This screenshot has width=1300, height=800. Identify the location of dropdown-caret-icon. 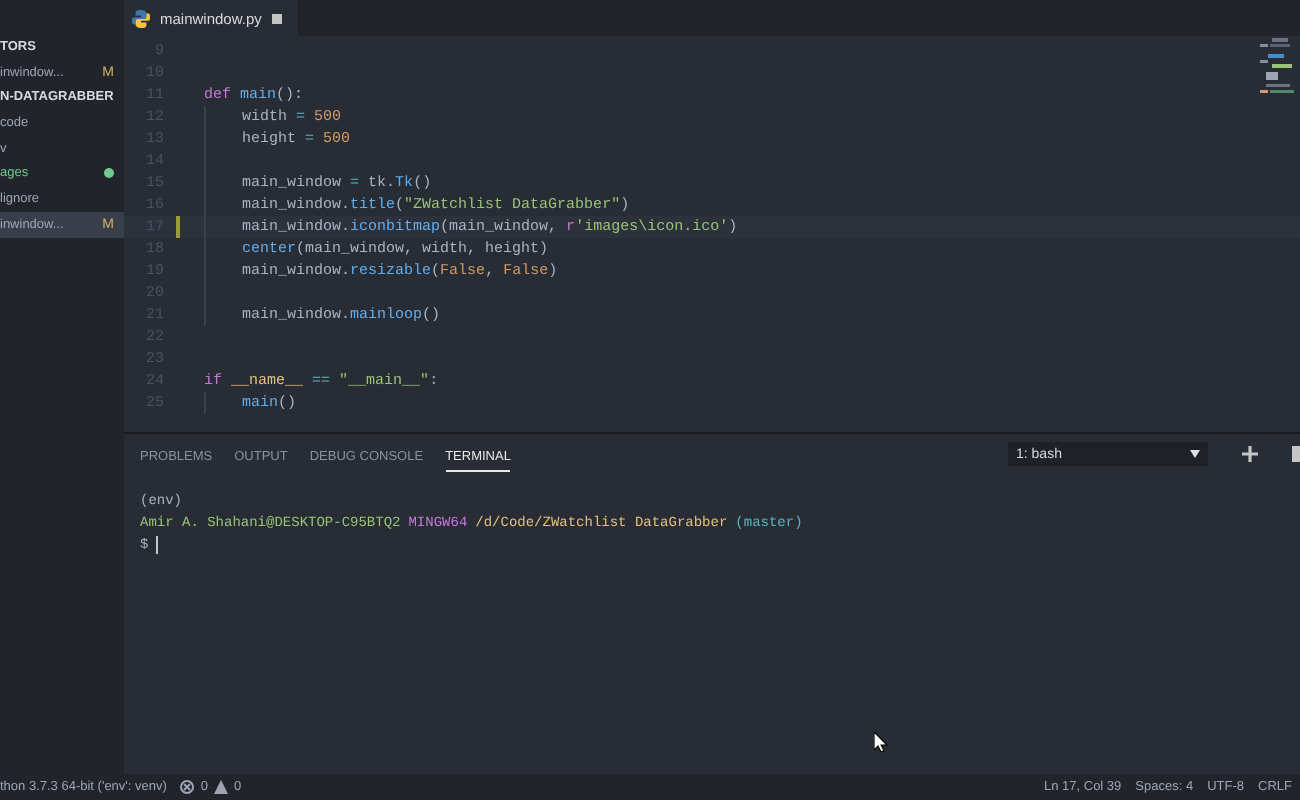
(1195, 454).